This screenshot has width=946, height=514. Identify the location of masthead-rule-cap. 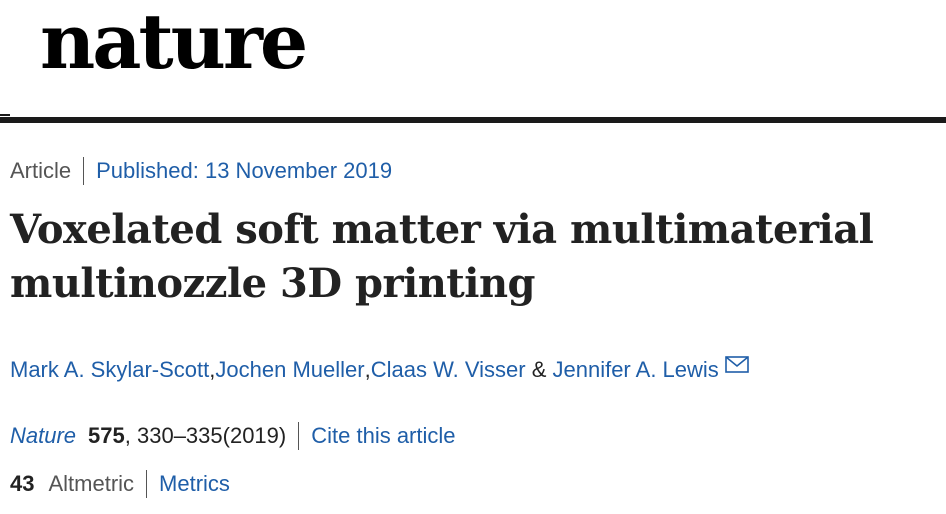
(5, 115).